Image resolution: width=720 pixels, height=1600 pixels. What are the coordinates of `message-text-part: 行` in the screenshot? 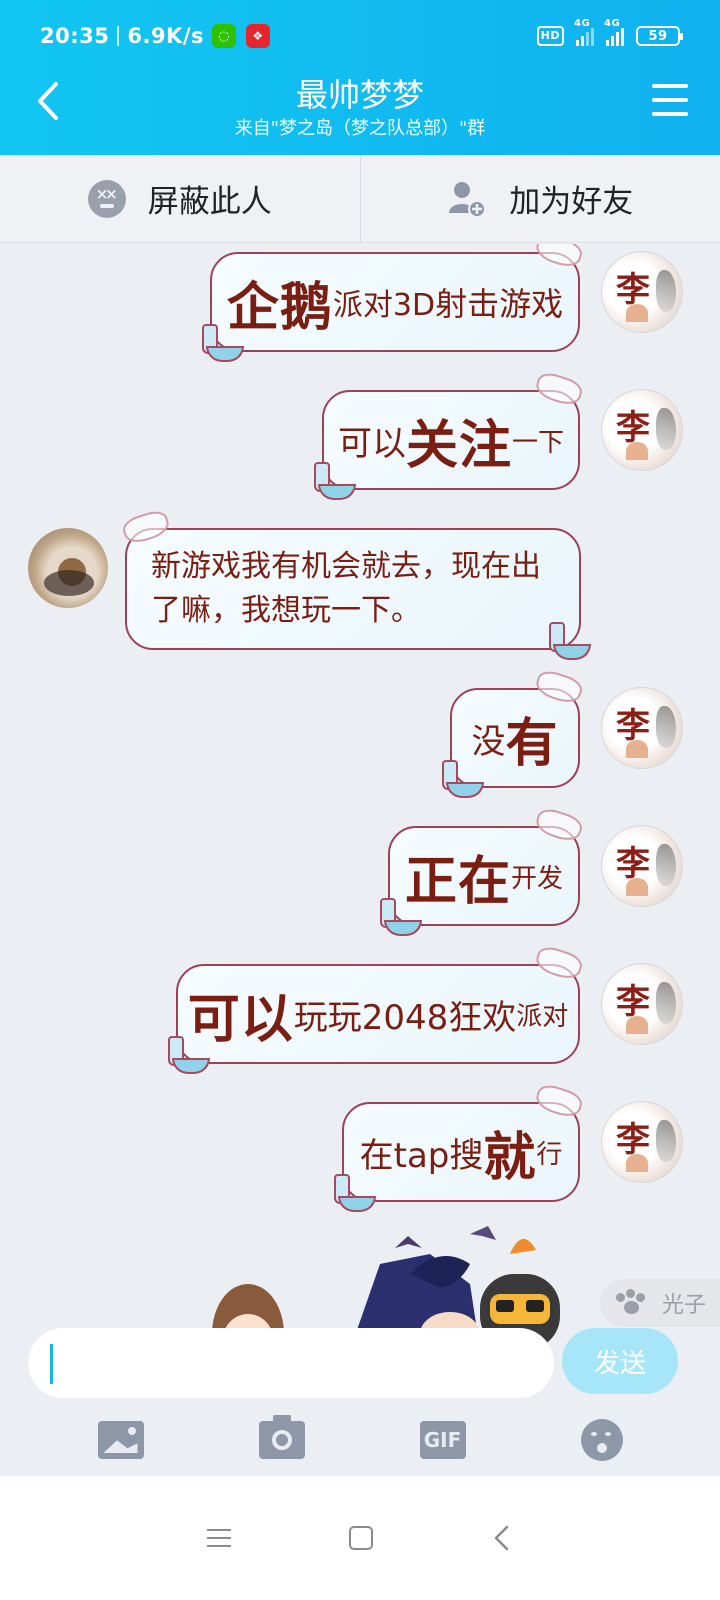 It's located at (549, 1154).